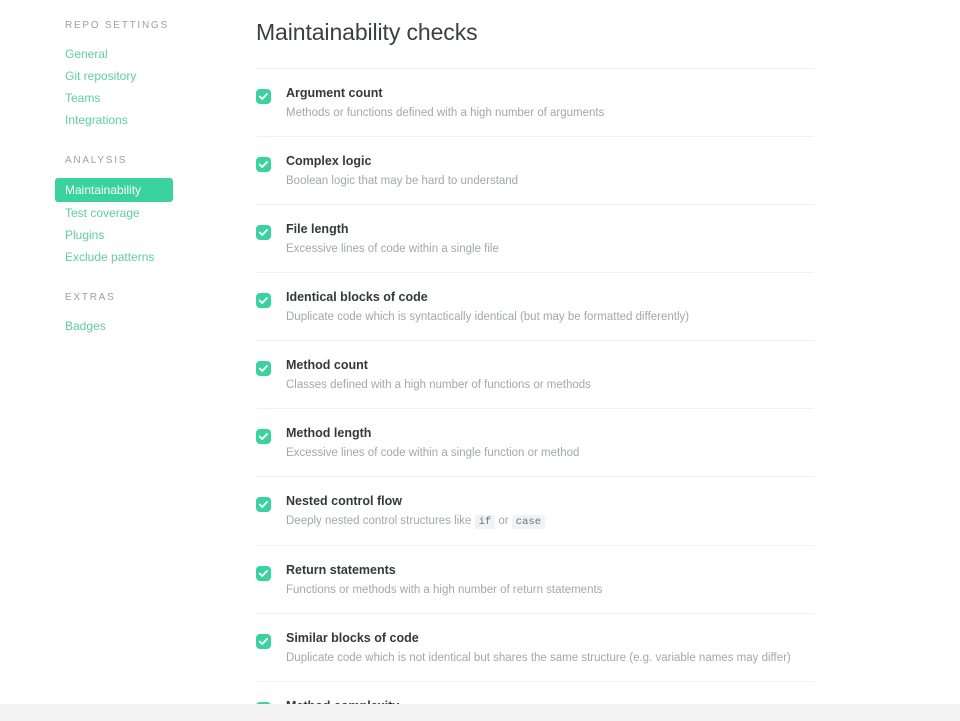 The width and height of the screenshot is (960, 721). What do you see at coordinates (114, 190) in the screenshot?
I see `sidebar-item-maintainability: Maintainability` at bounding box center [114, 190].